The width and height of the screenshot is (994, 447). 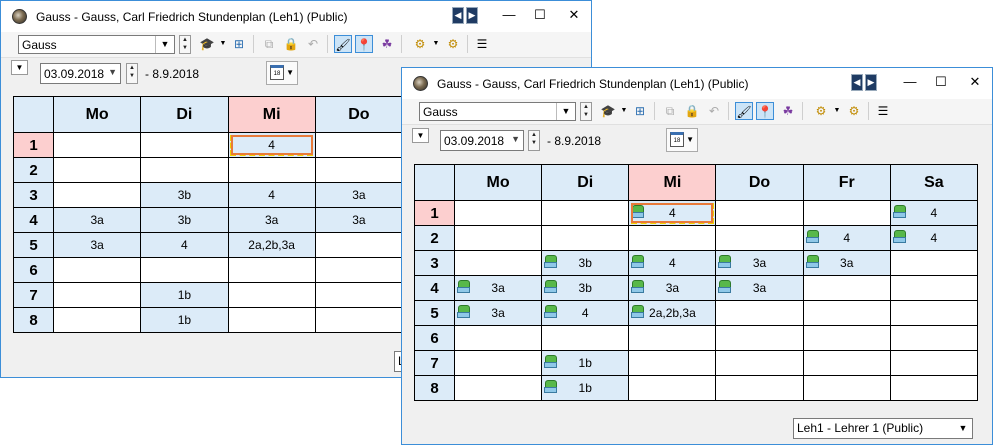 What do you see at coordinates (33, 195) in the screenshot?
I see `period-header: 3` at bounding box center [33, 195].